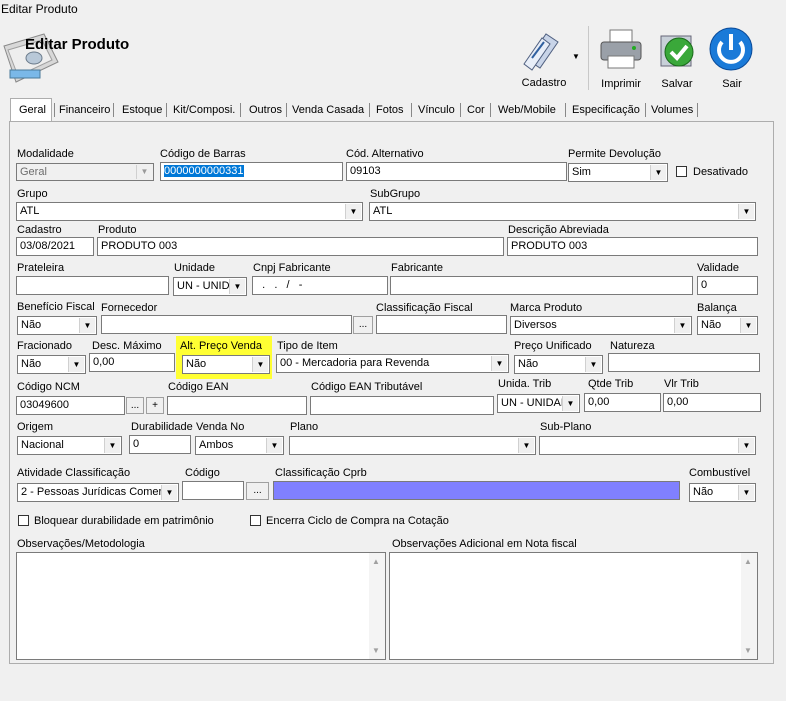 The image size is (786, 701). What do you see at coordinates (544, 83) in the screenshot?
I see `cadastro-label: Cadastro` at bounding box center [544, 83].